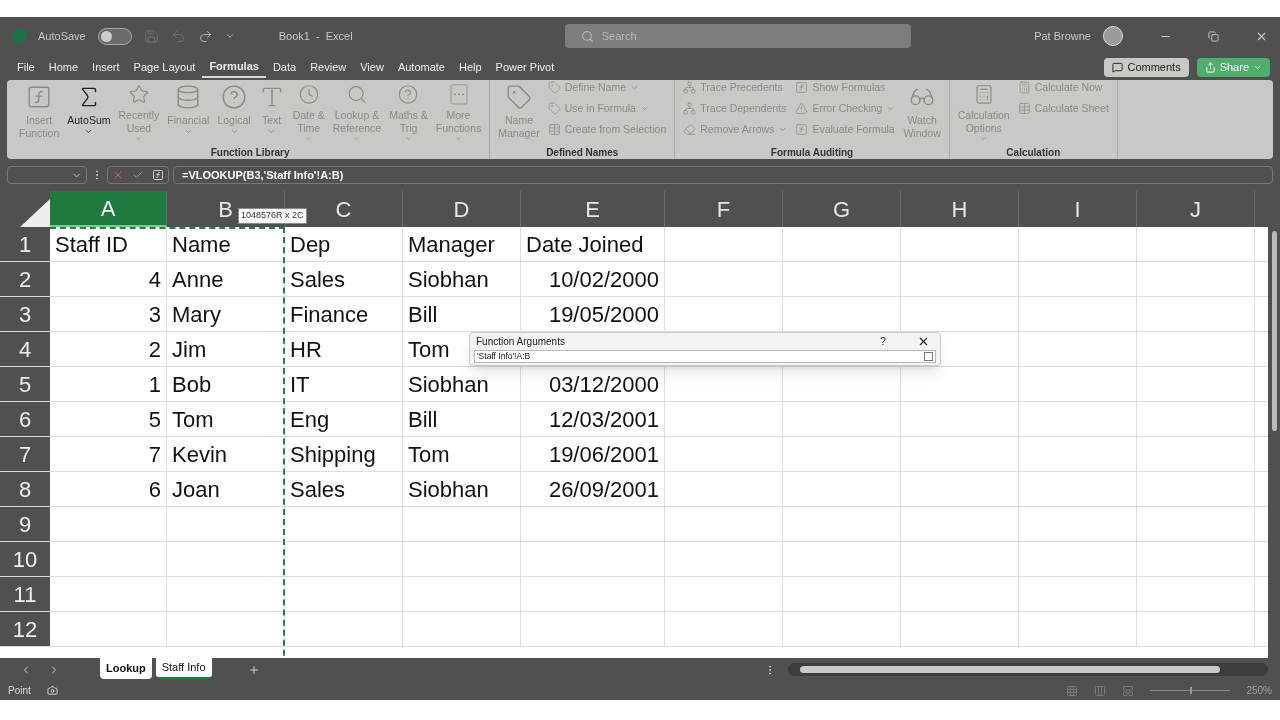 The image size is (1280, 720). What do you see at coordinates (619, 36) in the screenshot?
I see `search-placeholder: Search` at bounding box center [619, 36].